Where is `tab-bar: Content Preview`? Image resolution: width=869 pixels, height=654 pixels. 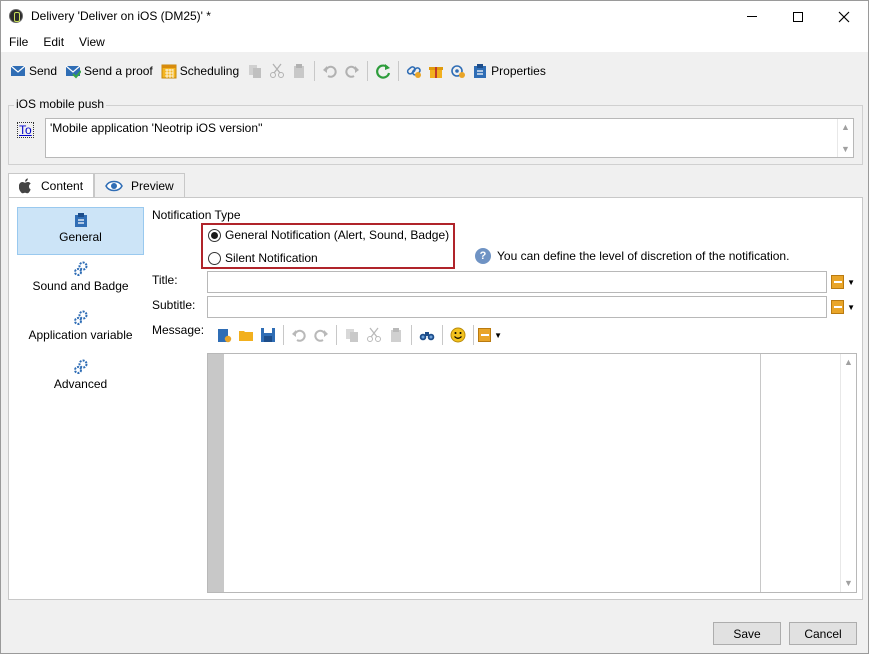 tab-bar: Content Preview is located at coordinates (96, 185).